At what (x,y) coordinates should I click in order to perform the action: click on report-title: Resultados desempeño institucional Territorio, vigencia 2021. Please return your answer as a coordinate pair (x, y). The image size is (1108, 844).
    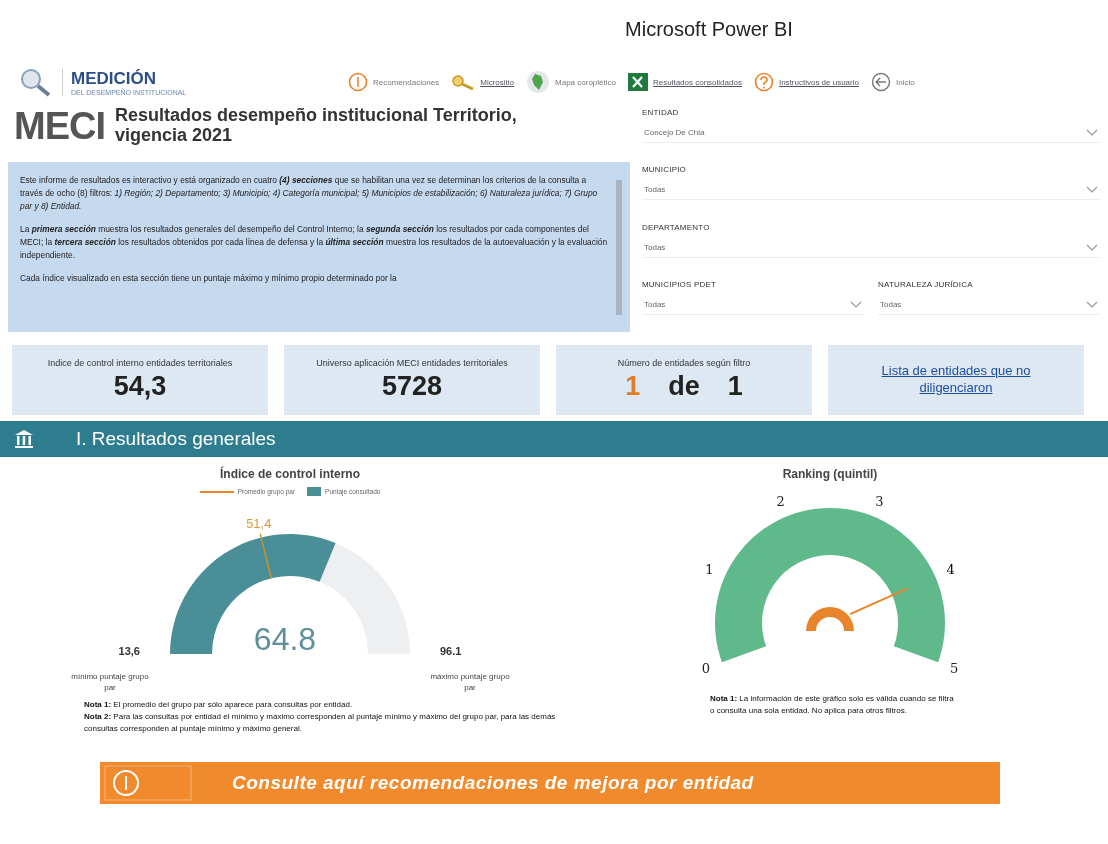
    Looking at the image, I should click on (316, 126).